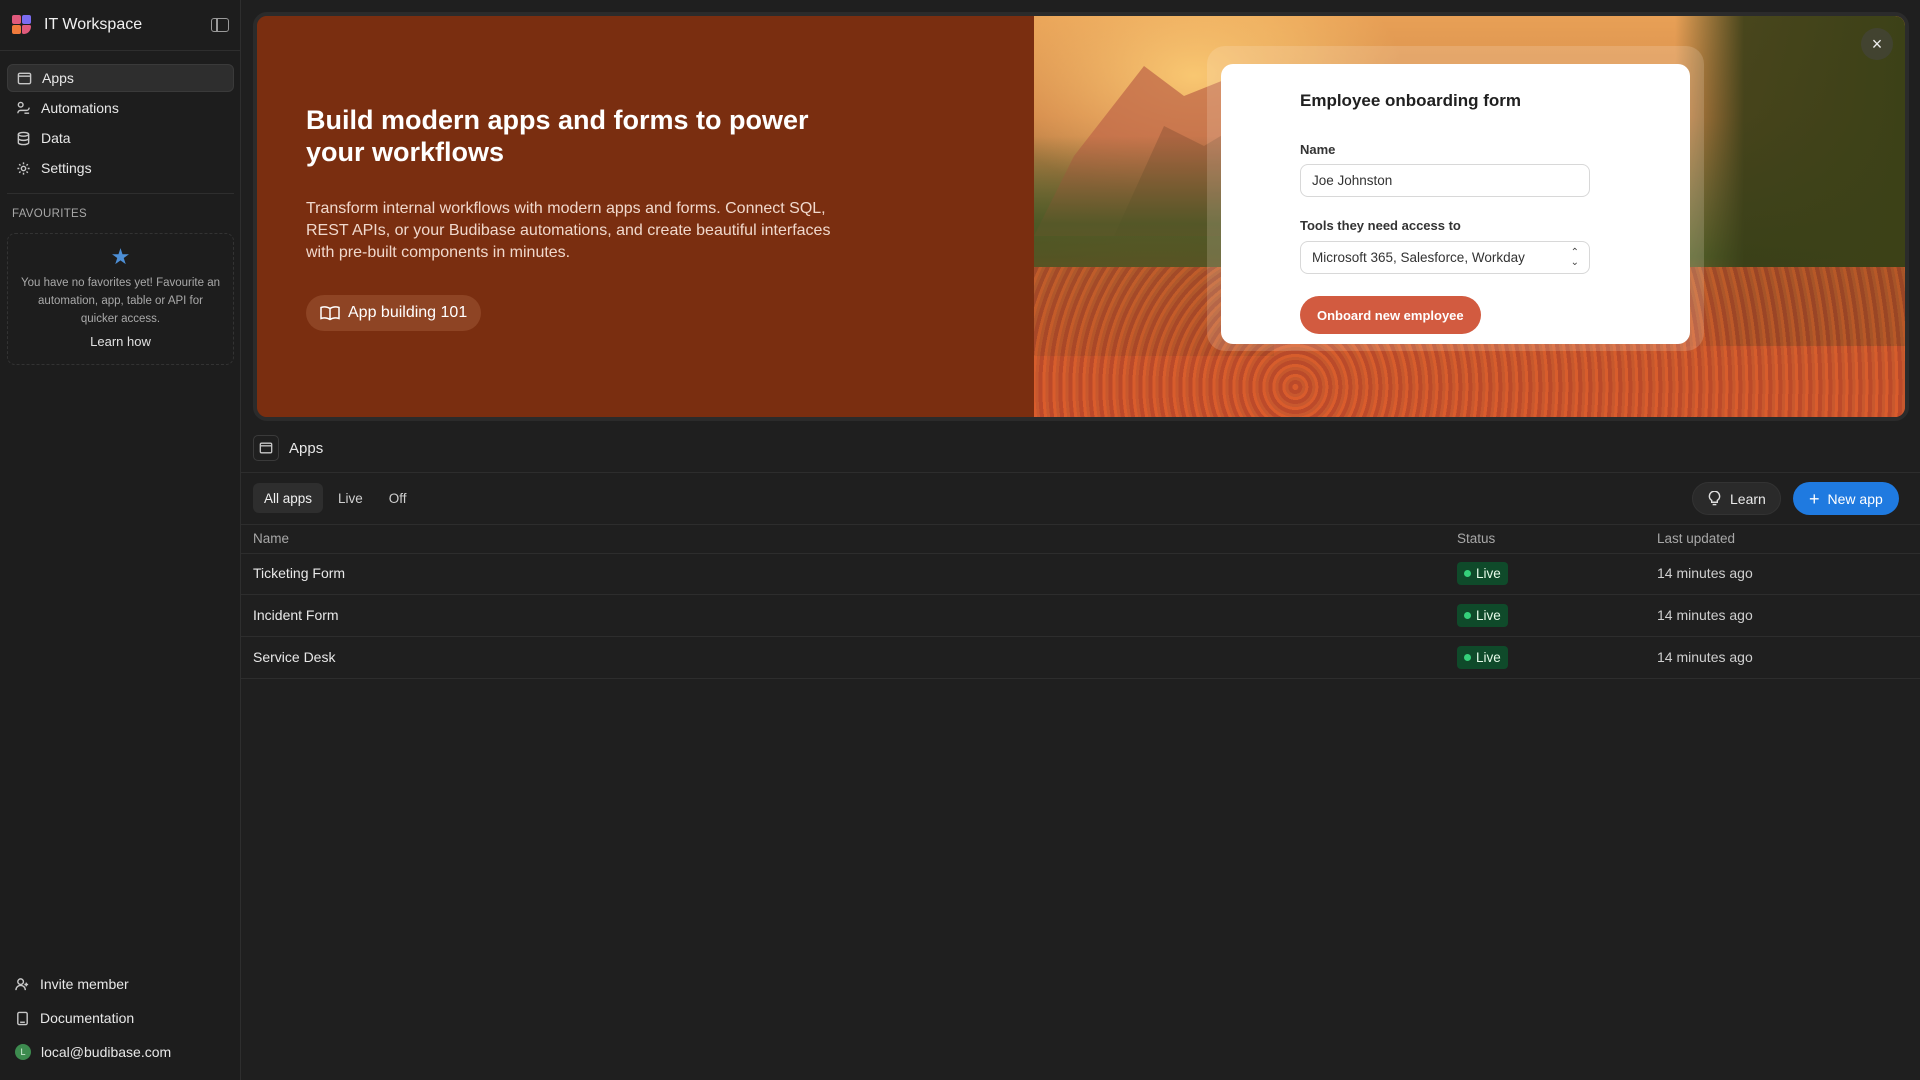  Describe the element at coordinates (120, 78) in the screenshot. I see `sidebar-item-apps: Apps` at that location.